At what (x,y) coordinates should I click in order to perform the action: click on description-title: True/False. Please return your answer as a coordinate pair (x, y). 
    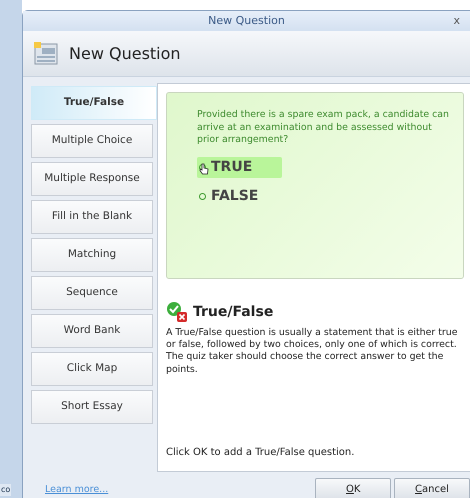
    Looking at the image, I should click on (233, 312).